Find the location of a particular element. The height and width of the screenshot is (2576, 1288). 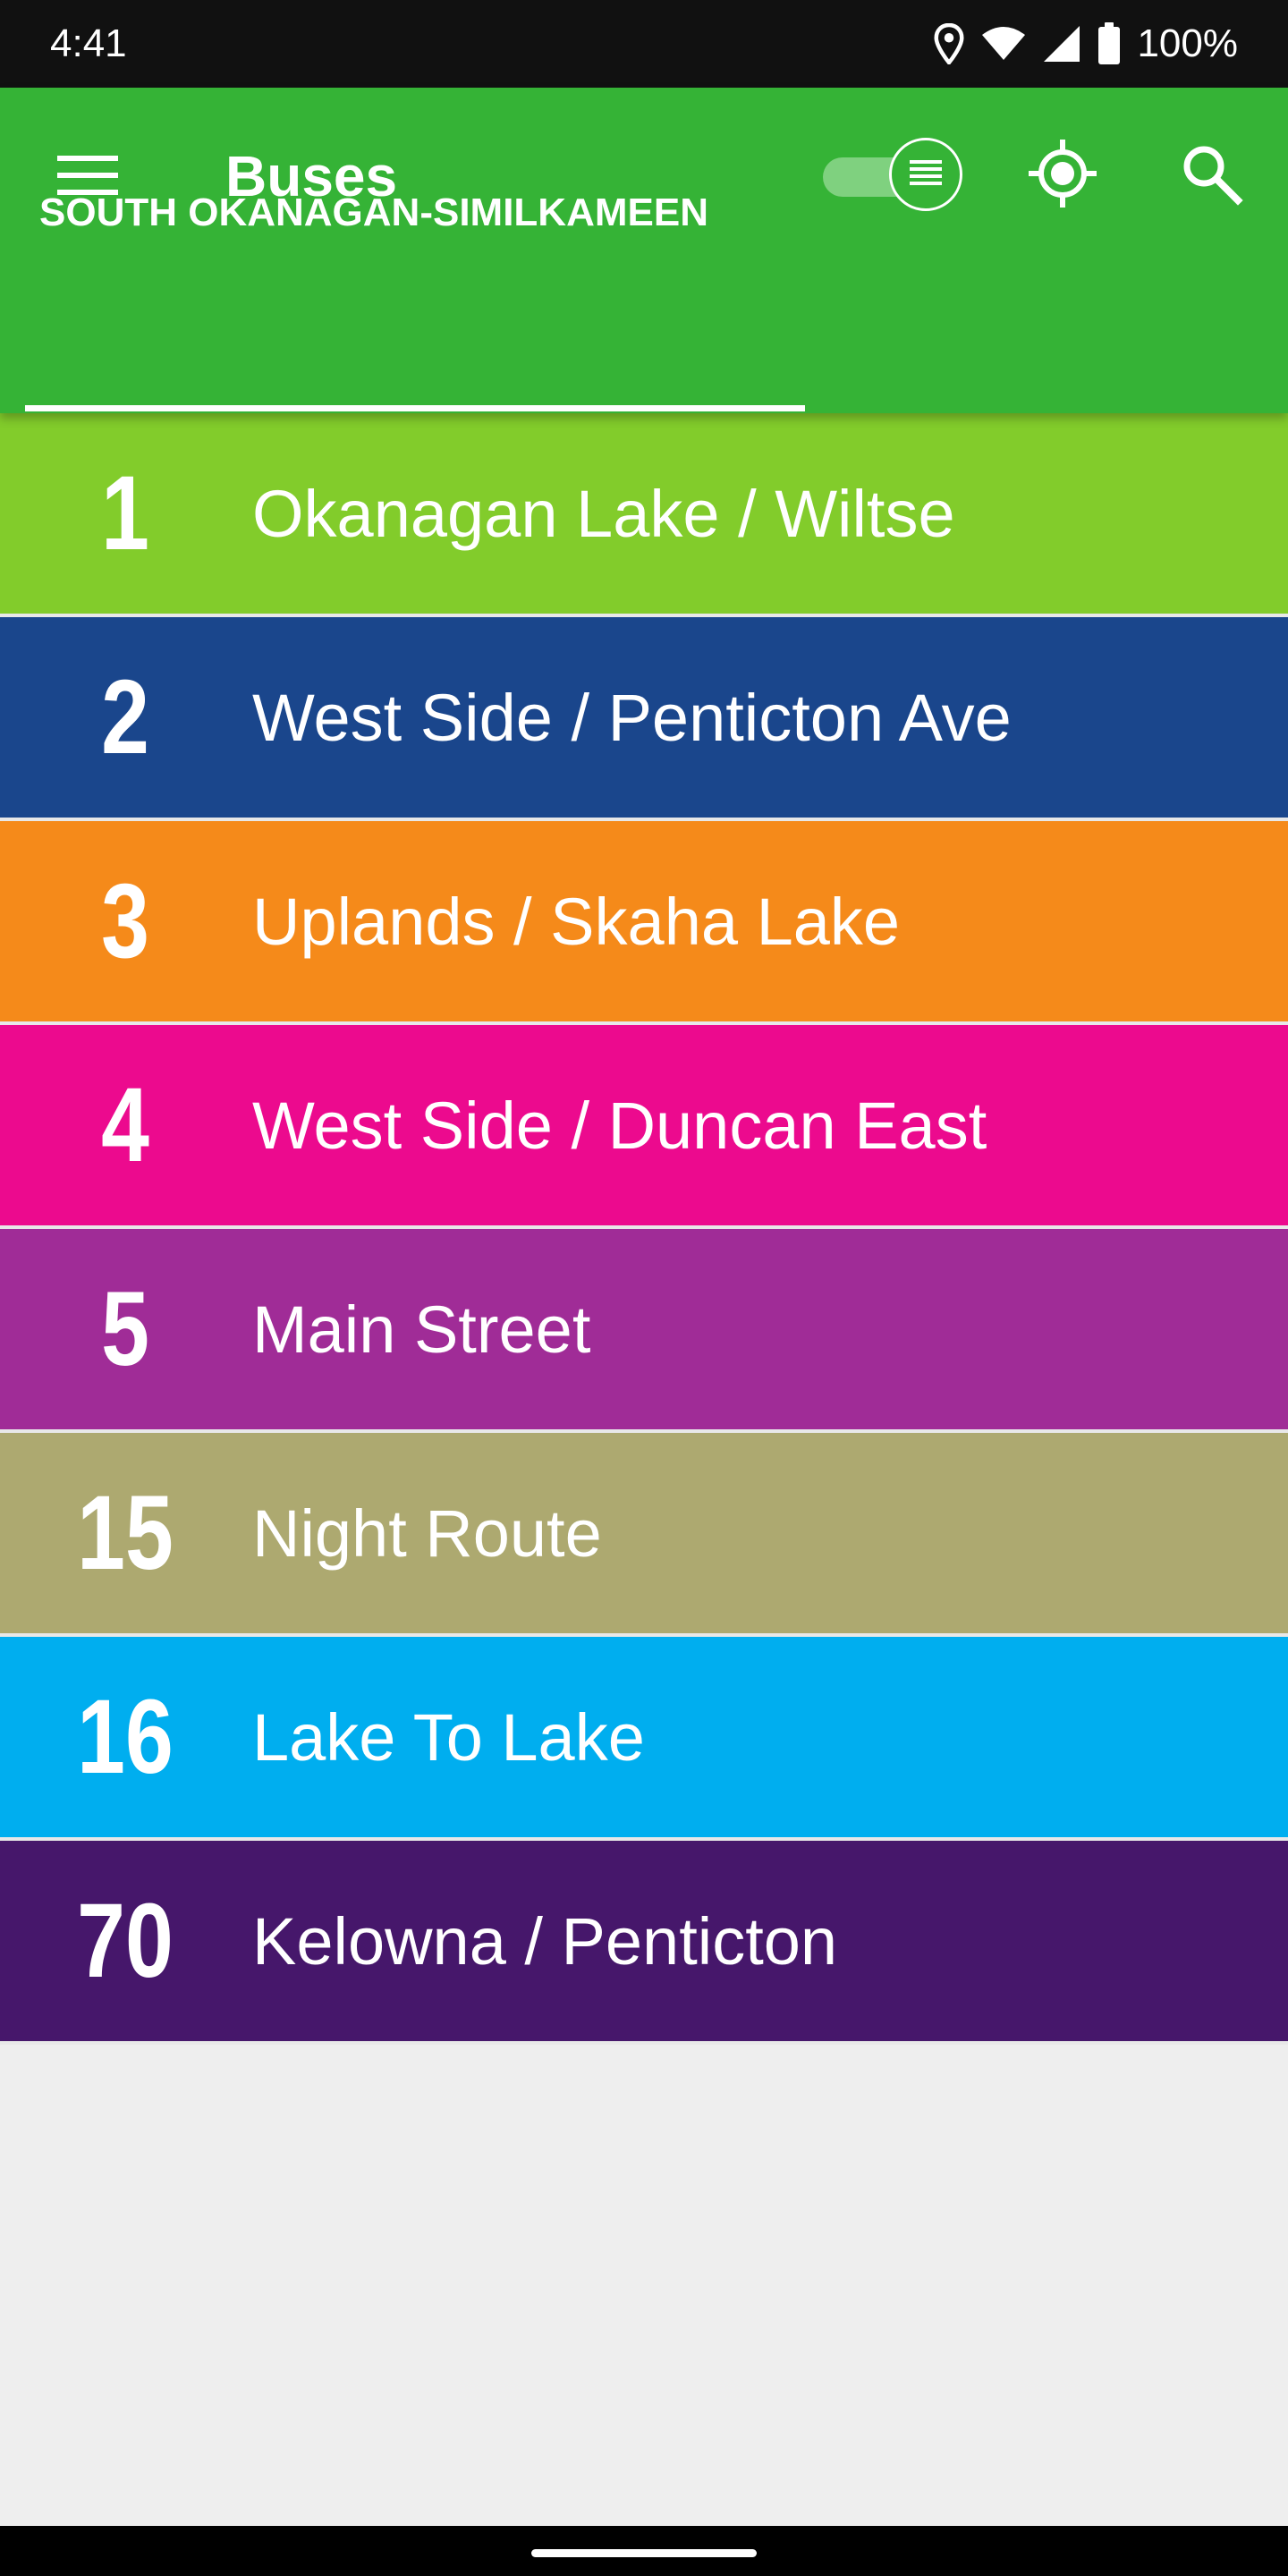

route-row: 5 Main Street is located at coordinates (644, 1331).